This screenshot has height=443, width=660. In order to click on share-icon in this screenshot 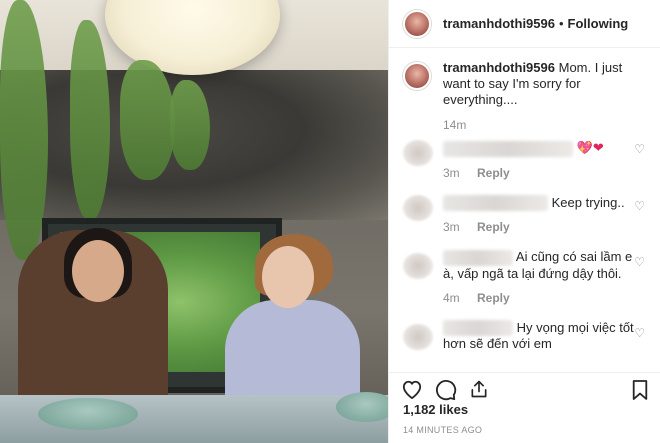, I will do `click(479, 391)`.